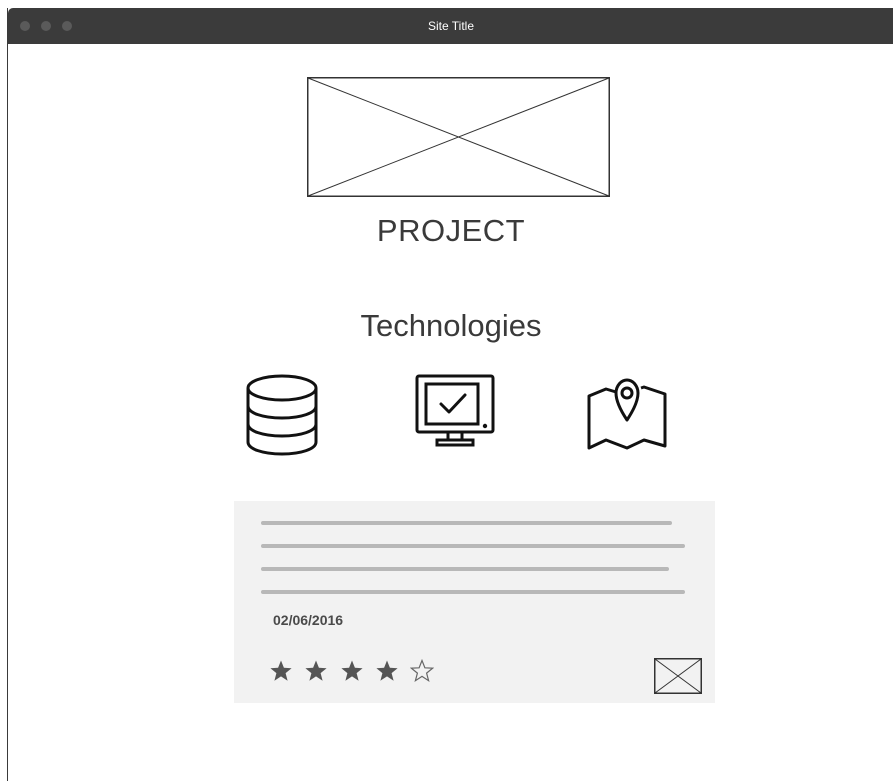  Describe the element at coordinates (451, 230) in the screenshot. I see `project-title: PROJECT` at that location.